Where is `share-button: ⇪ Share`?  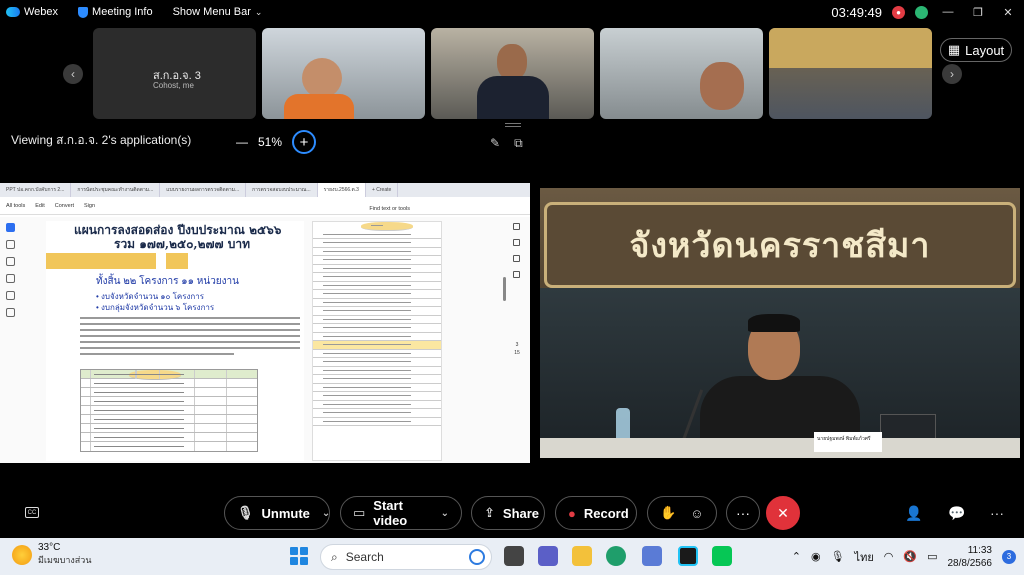
share-button: ⇪ Share is located at coordinates (508, 513).